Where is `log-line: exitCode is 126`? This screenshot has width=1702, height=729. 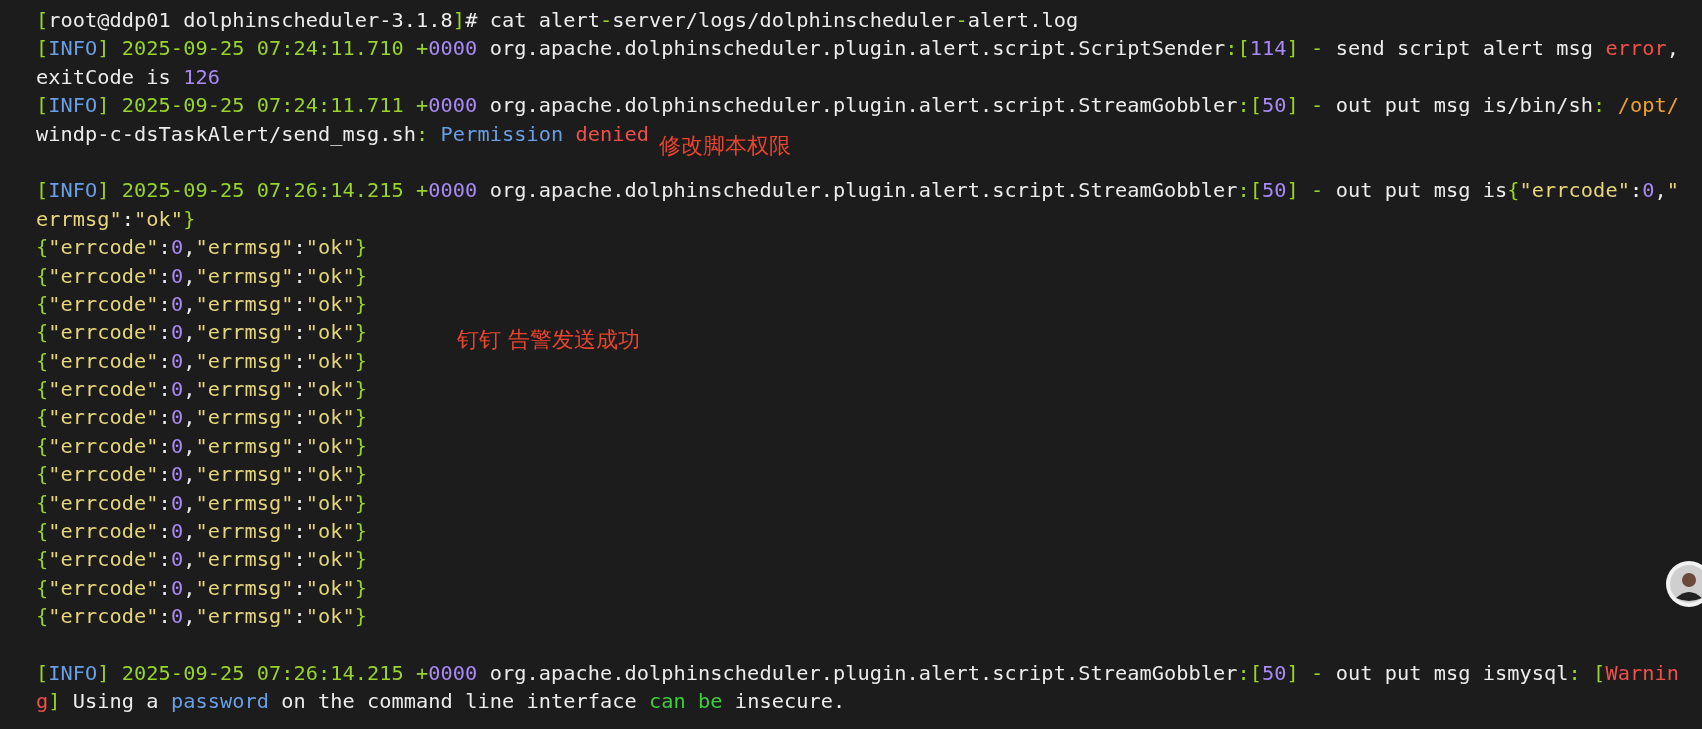 log-line: exitCode is 126 is located at coordinates (128, 77).